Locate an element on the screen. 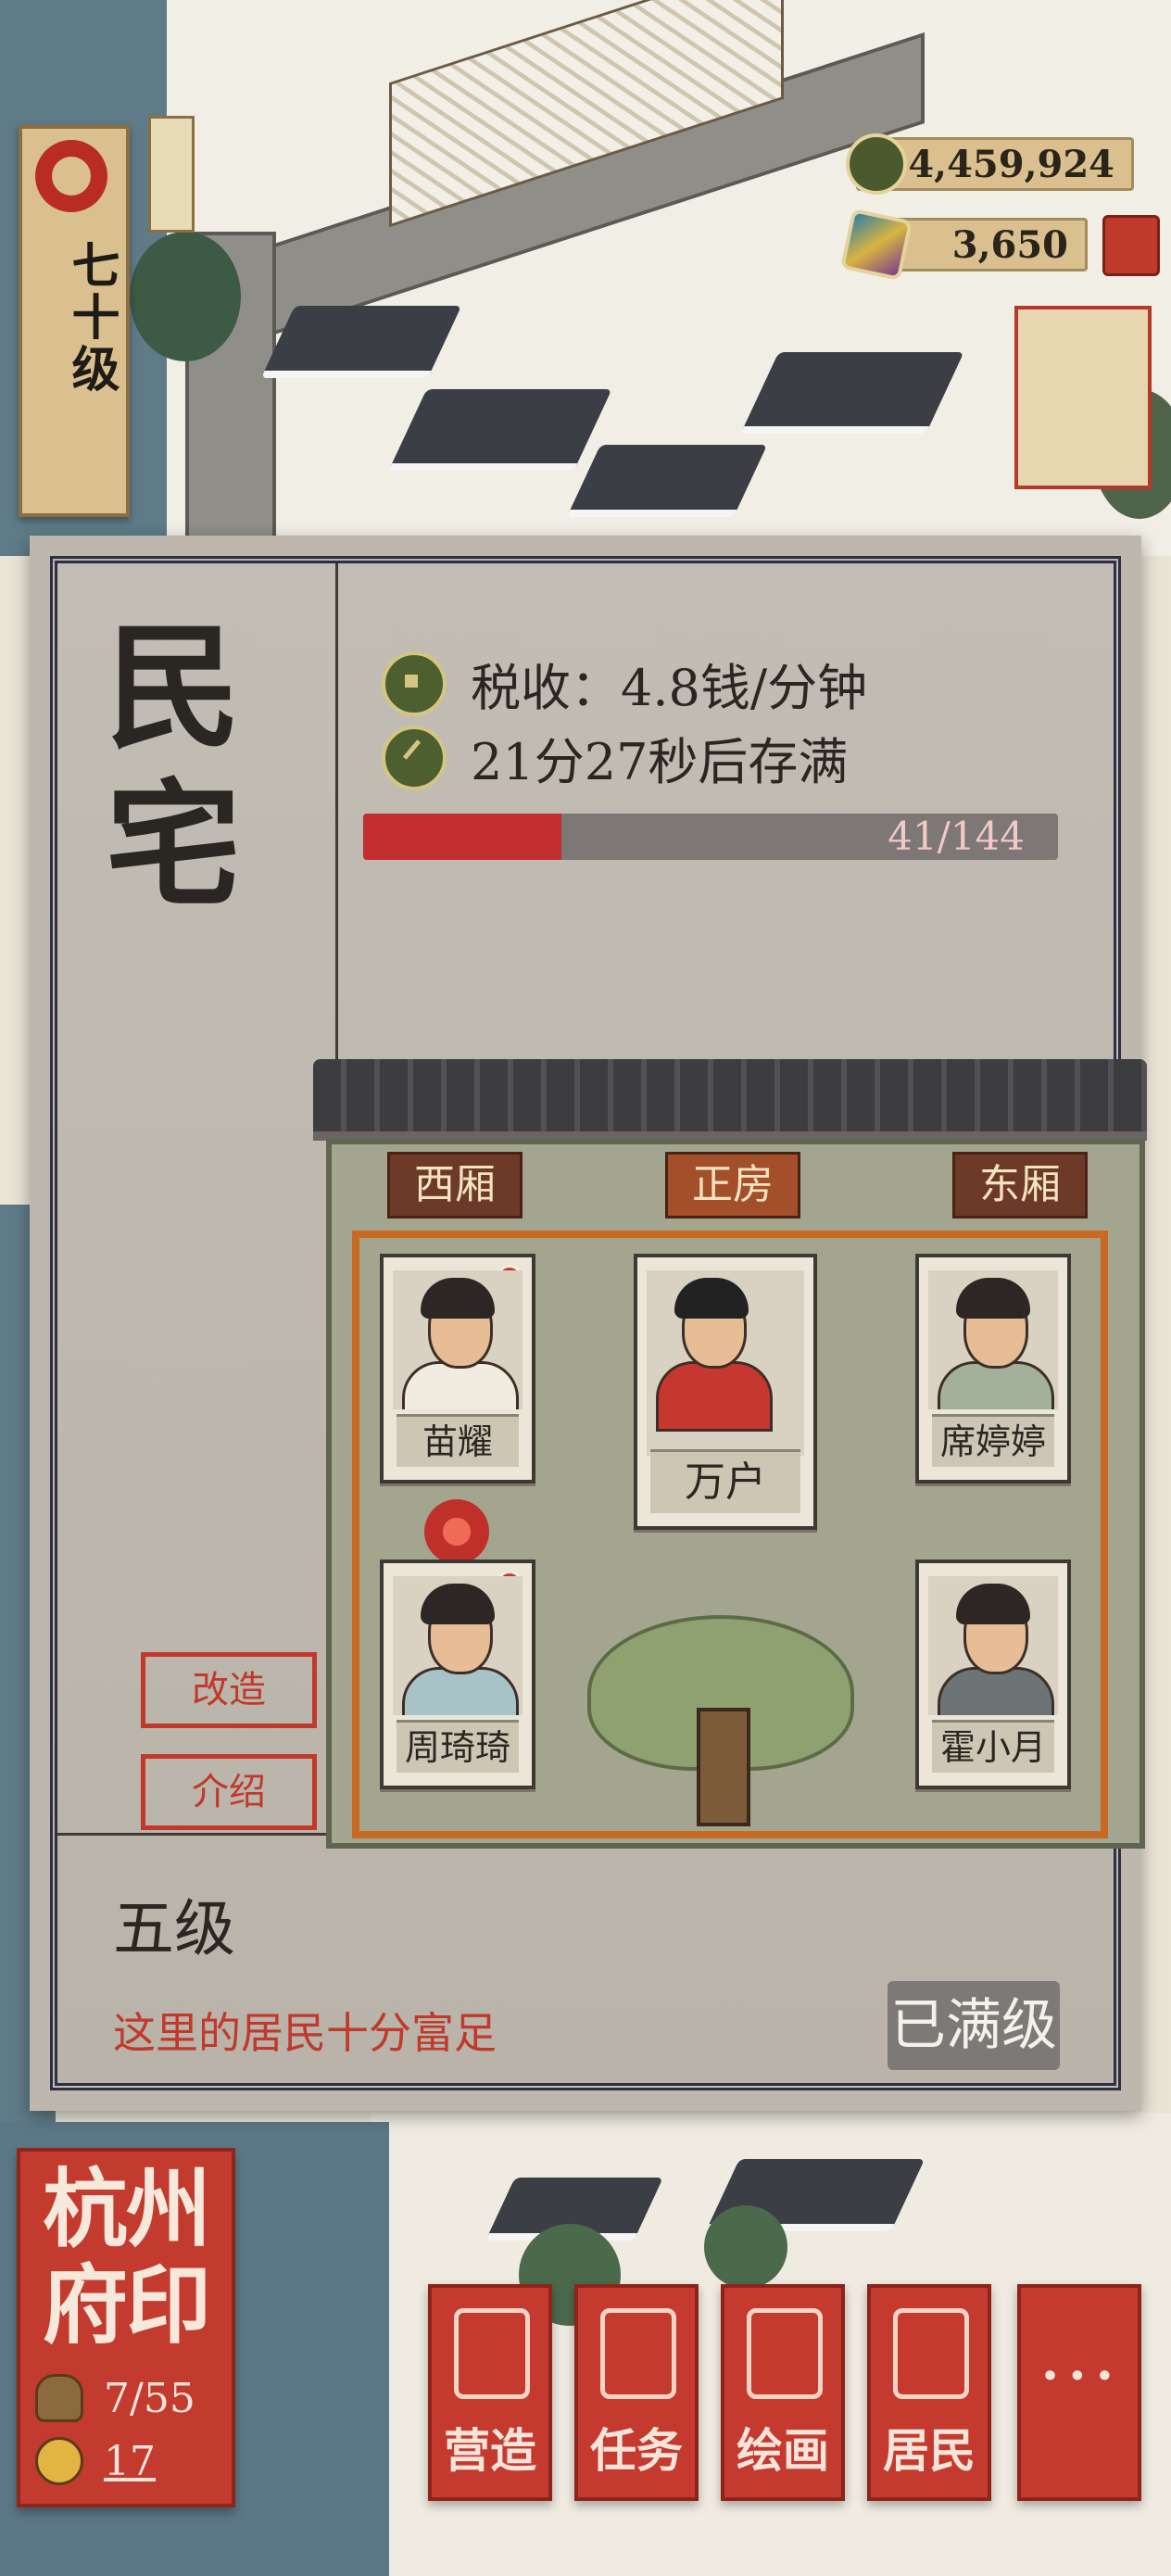 The height and width of the screenshot is (2576, 1171). nav-build-label: 营造 is located at coordinates (490, 2450).